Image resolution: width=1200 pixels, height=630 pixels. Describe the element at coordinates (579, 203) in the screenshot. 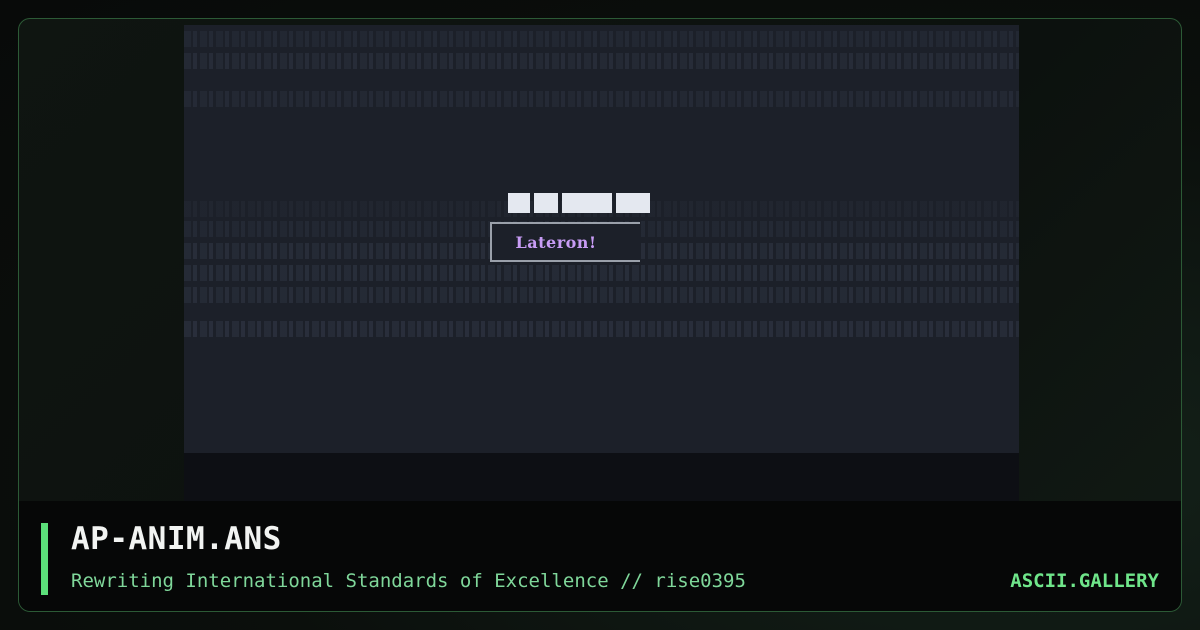

I see `logo-block-graphic` at that location.